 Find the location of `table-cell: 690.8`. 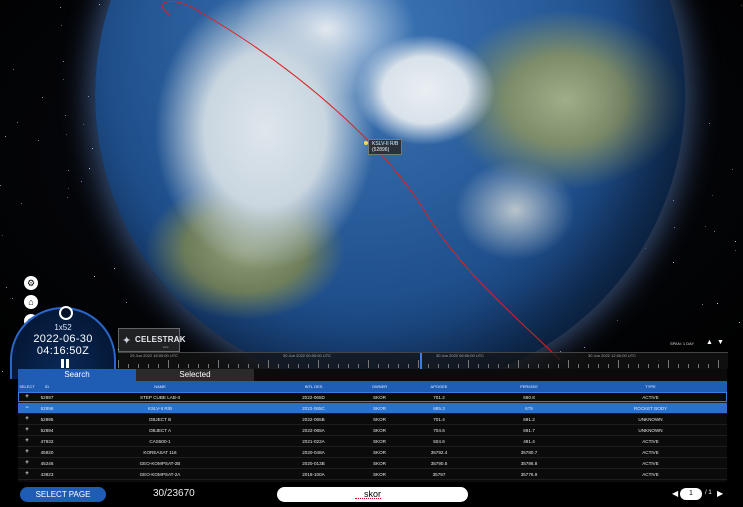

table-cell: 690.8 is located at coordinates (529, 397).